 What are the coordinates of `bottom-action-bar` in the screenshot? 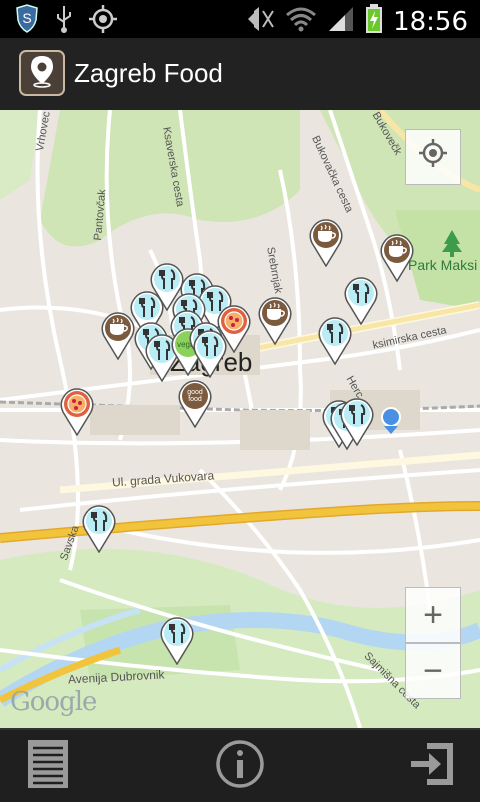 It's located at (240, 765).